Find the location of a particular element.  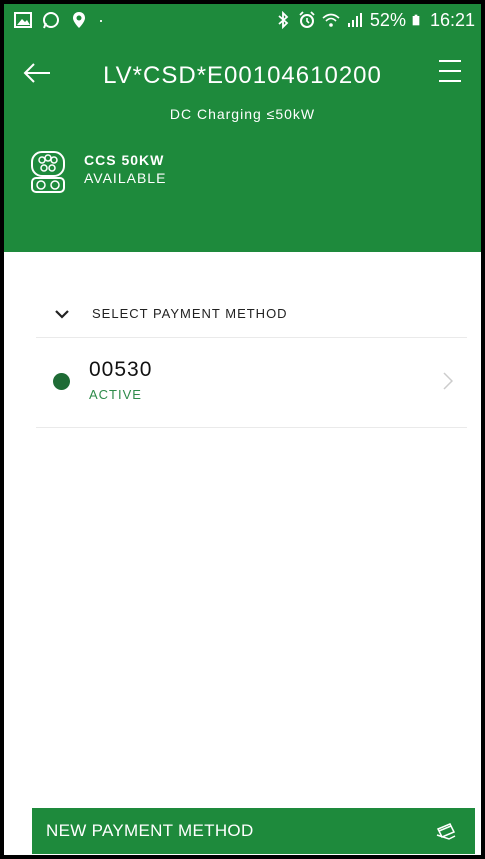

new-payment-method-label: NEW PAYMENT METHOD is located at coordinates (150, 830).